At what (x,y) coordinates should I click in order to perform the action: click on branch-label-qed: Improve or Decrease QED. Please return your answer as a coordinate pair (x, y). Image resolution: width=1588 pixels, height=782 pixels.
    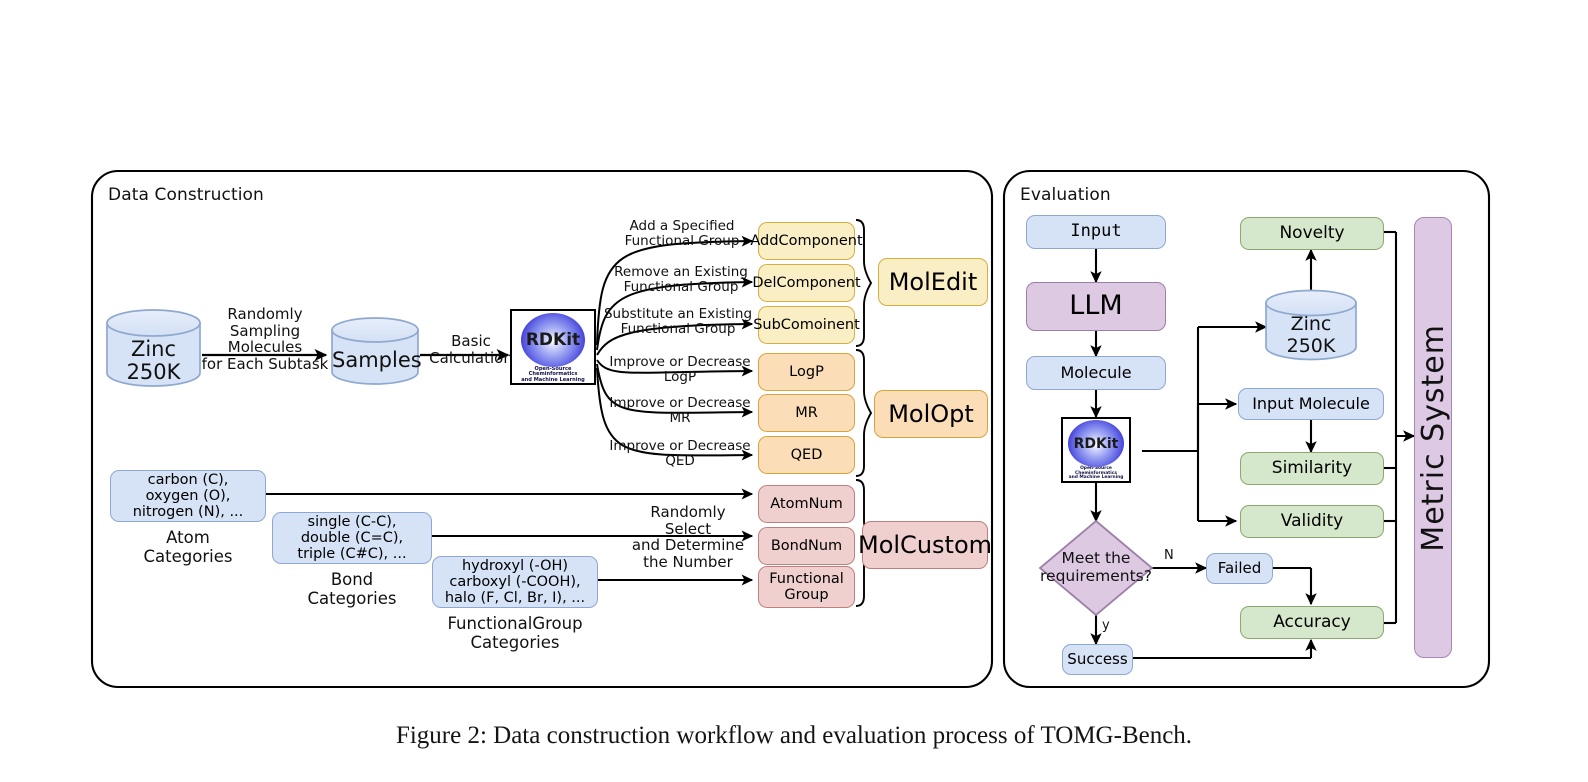
    Looking at the image, I should click on (680, 453).